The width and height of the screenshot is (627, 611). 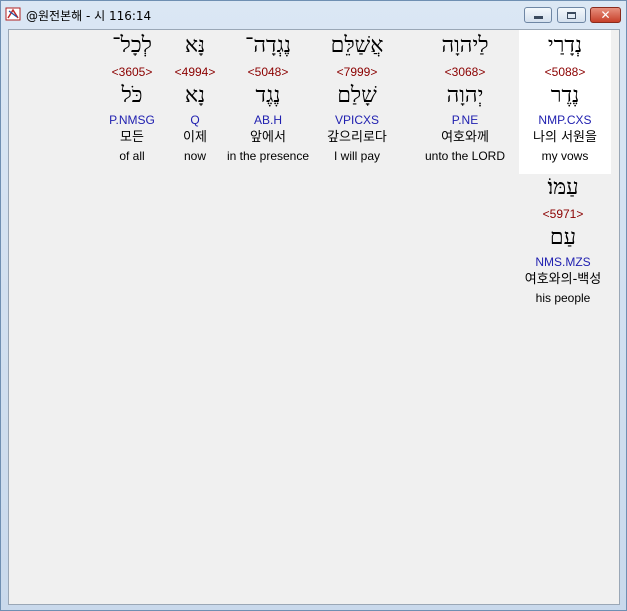 What do you see at coordinates (563, 279) in the screenshot?
I see `korean-gloss: 여호와의-백성` at bounding box center [563, 279].